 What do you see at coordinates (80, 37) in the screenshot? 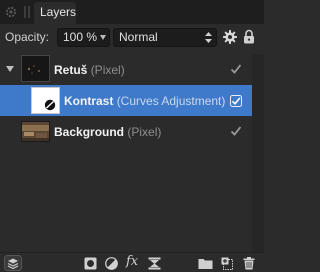
I see `opacity-value: 100 %` at bounding box center [80, 37].